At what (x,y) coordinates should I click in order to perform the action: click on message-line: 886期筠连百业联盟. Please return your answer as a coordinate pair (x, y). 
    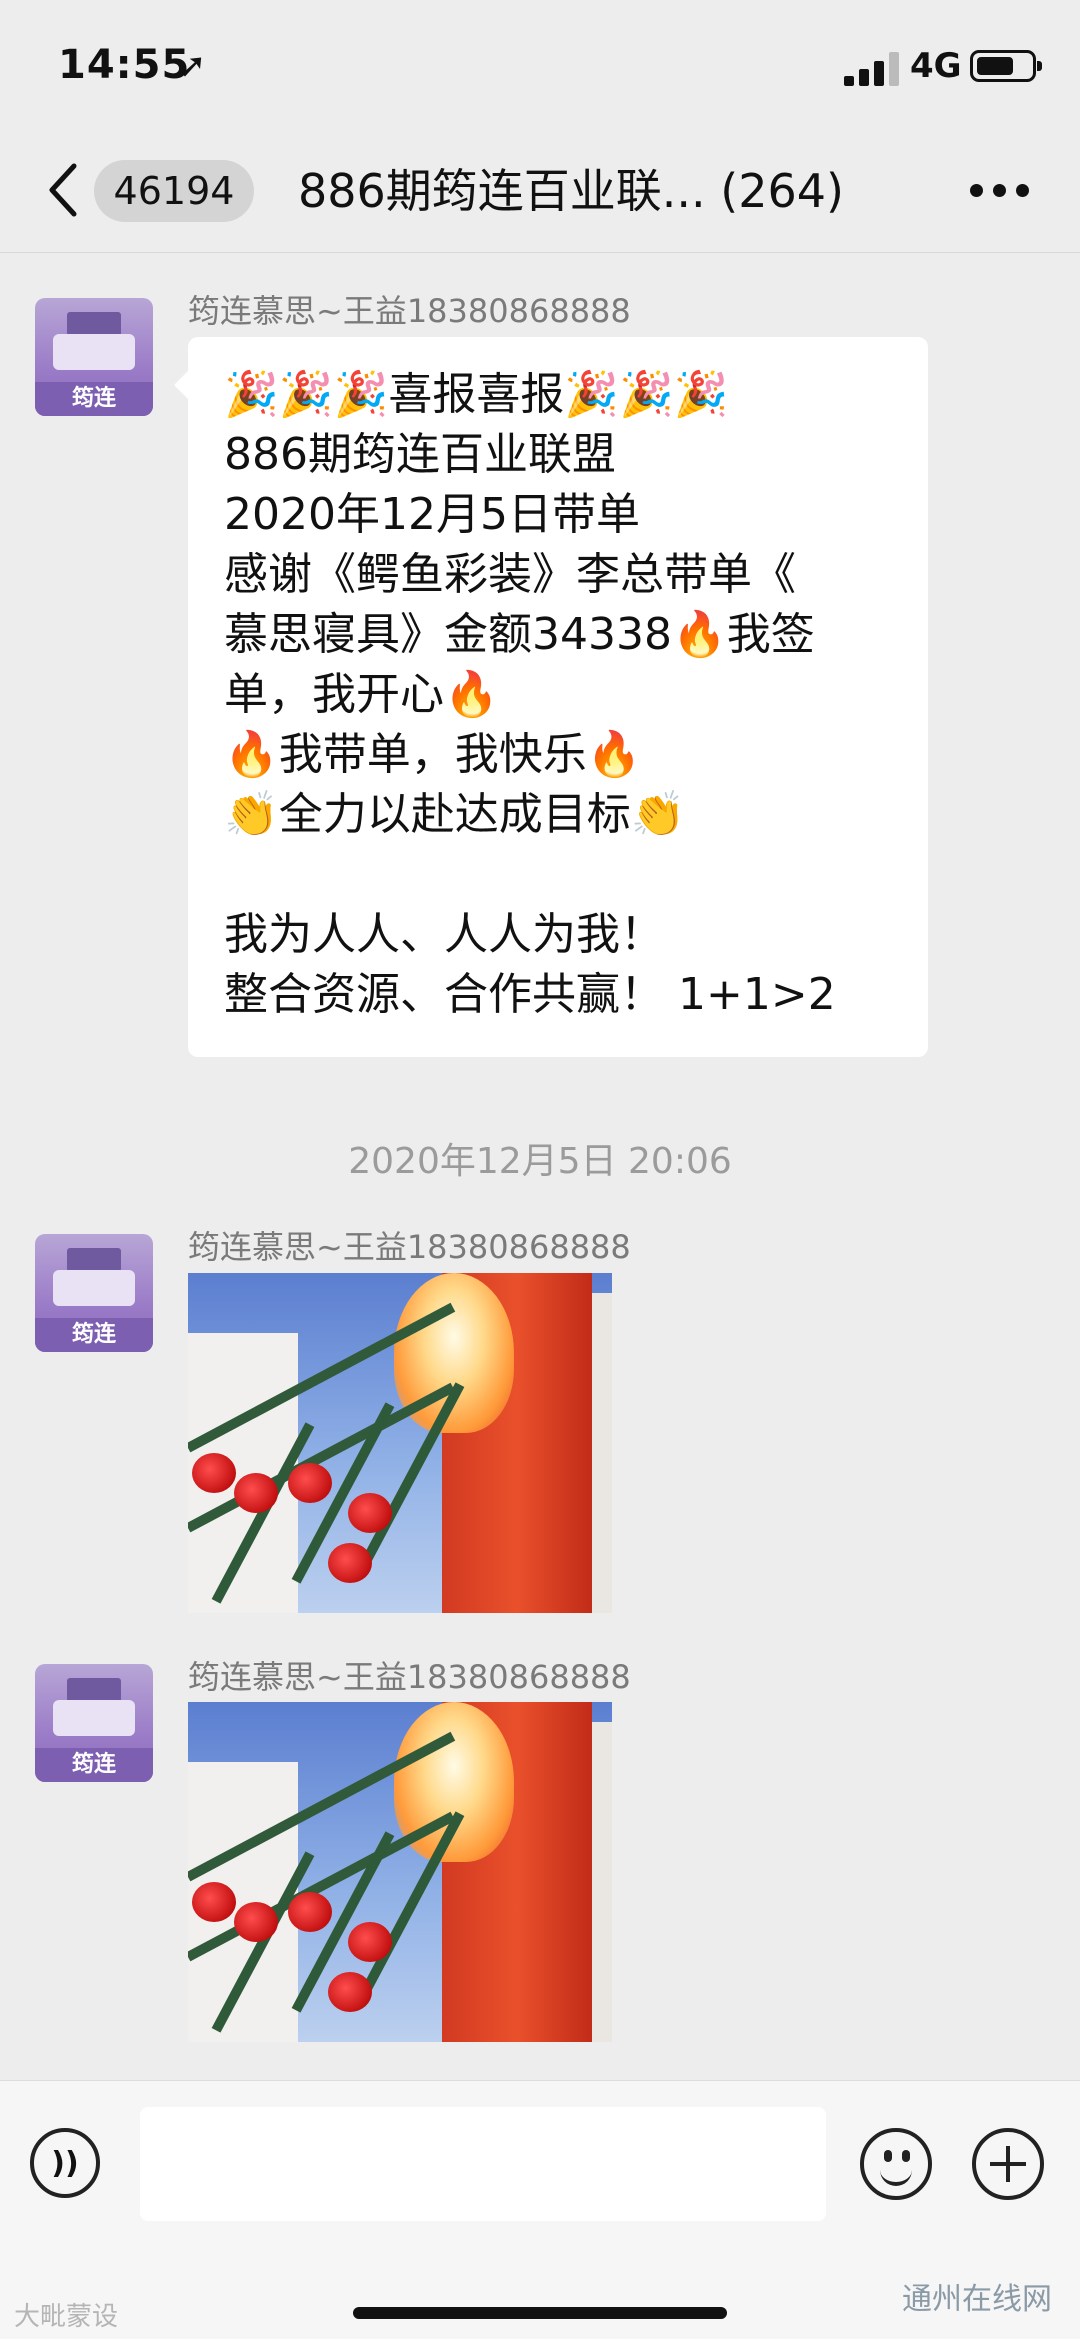
    Looking at the image, I should click on (420, 454).